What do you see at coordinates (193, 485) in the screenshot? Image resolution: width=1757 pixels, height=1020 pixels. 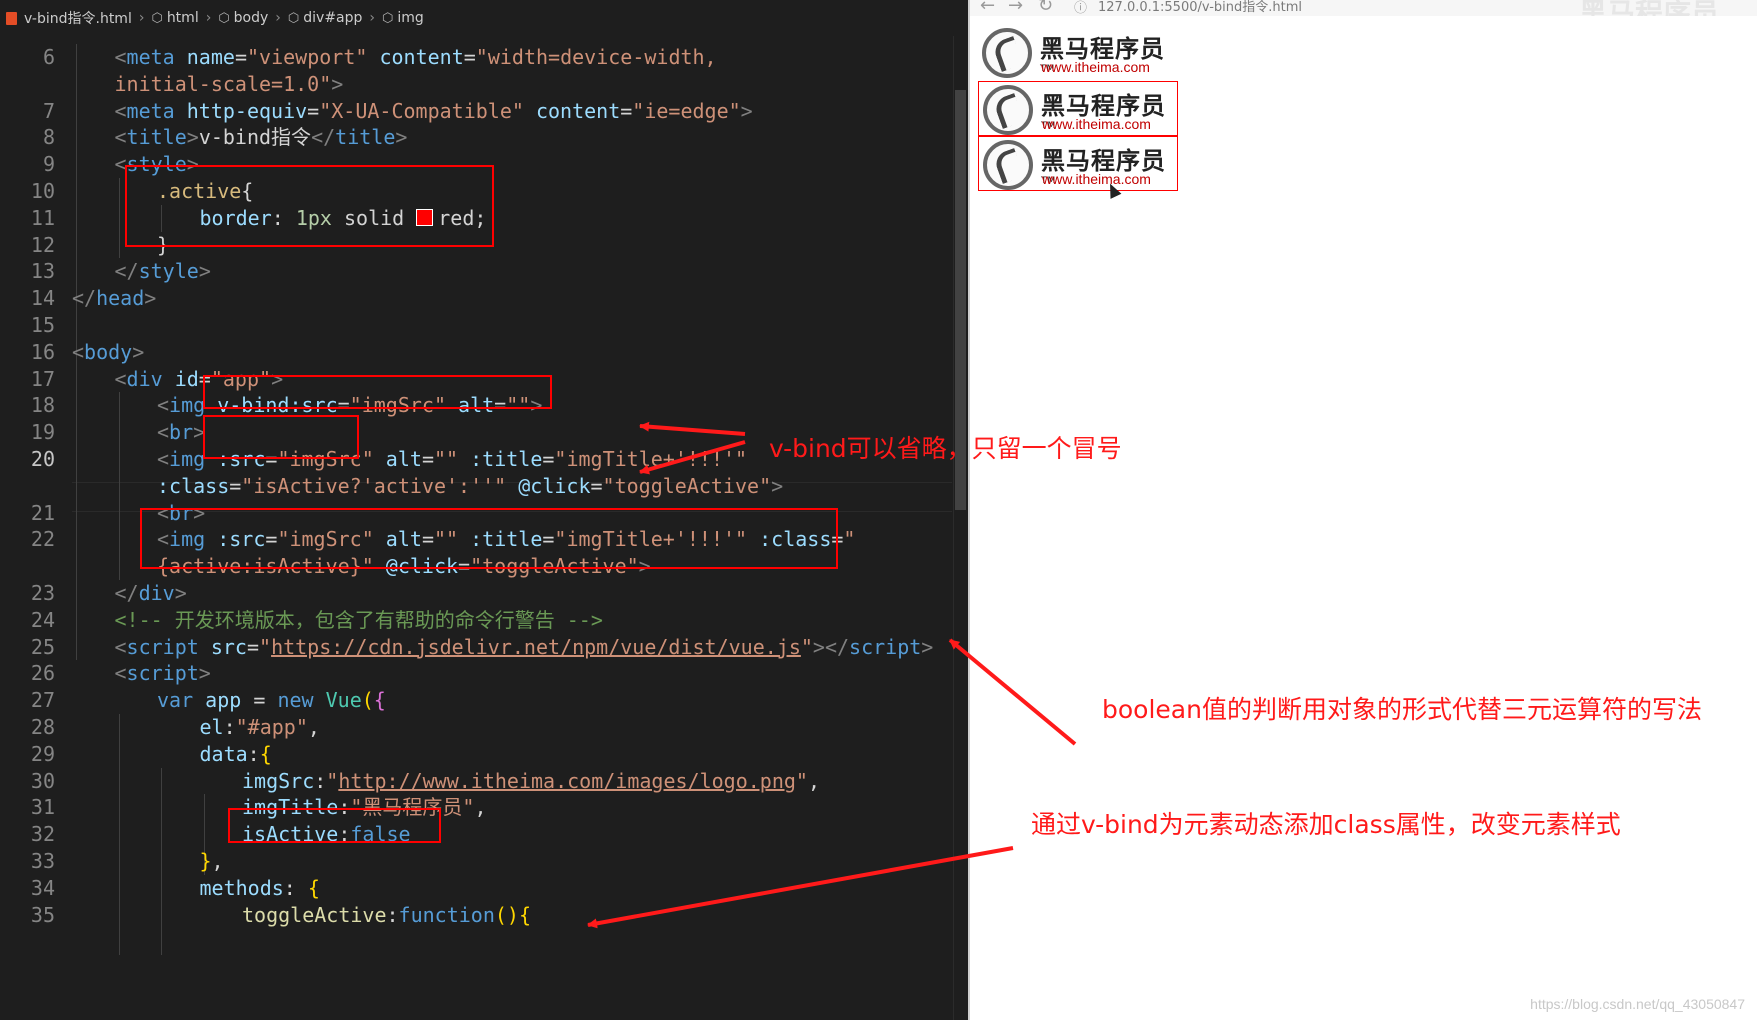 I see `code-token: :class` at bounding box center [193, 485].